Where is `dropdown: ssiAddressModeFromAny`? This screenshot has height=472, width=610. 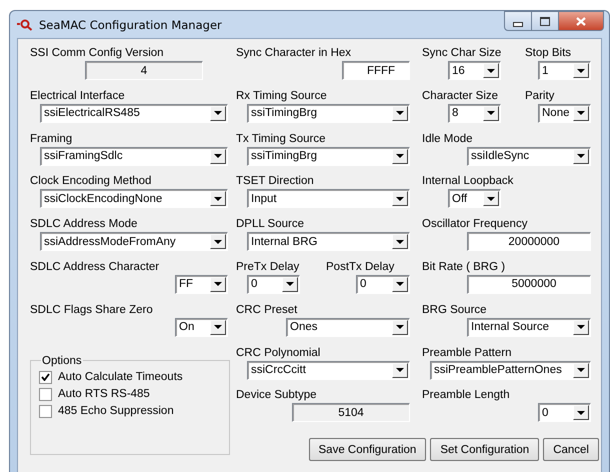
dropdown: ssiAddressModeFromAny is located at coordinates (134, 242).